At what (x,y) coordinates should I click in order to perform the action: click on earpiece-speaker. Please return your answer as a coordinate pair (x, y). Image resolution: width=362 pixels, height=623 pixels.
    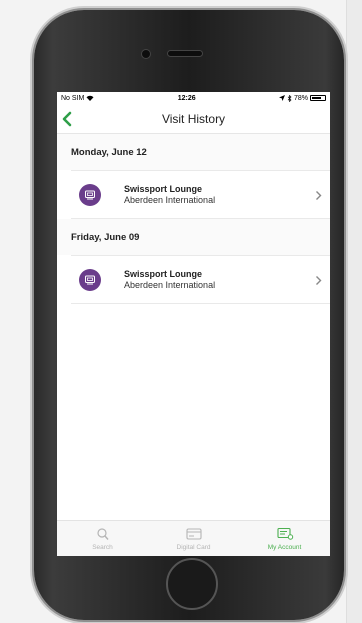
    Looking at the image, I should click on (185, 53).